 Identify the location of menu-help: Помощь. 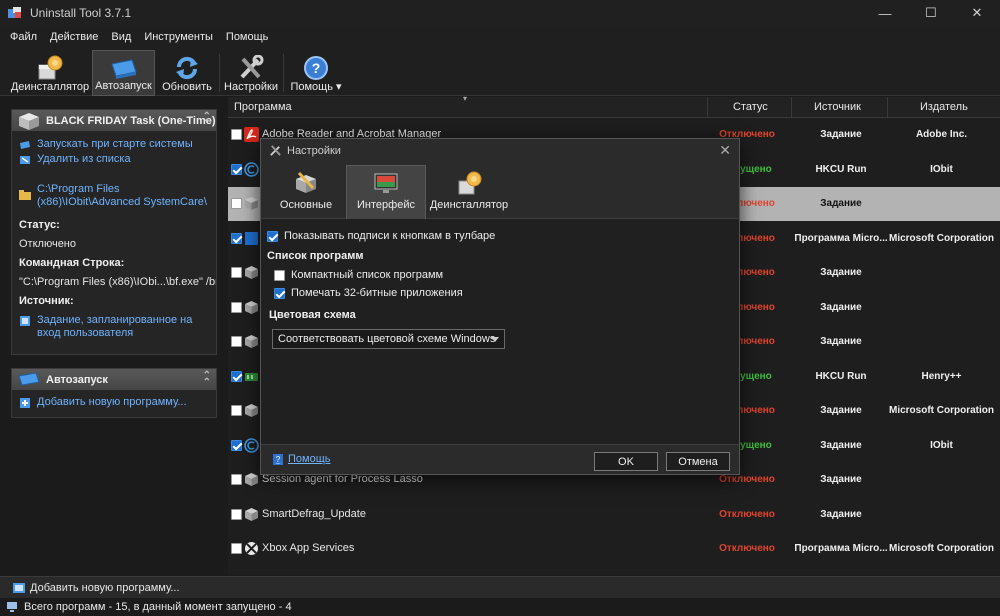
(247, 37).